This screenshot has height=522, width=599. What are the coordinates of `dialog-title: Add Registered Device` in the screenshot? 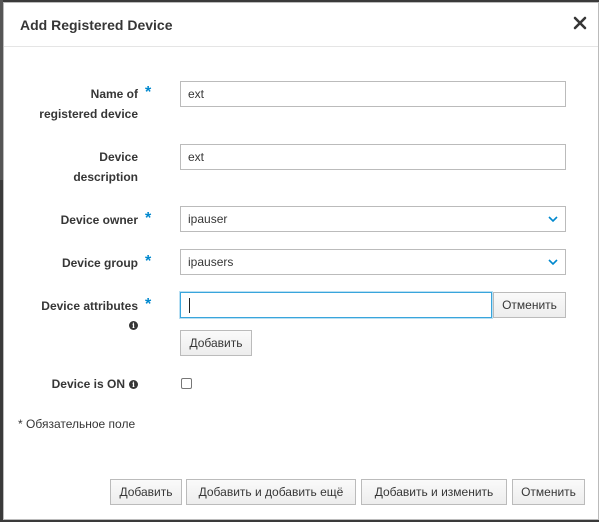 It's located at (96, 25).